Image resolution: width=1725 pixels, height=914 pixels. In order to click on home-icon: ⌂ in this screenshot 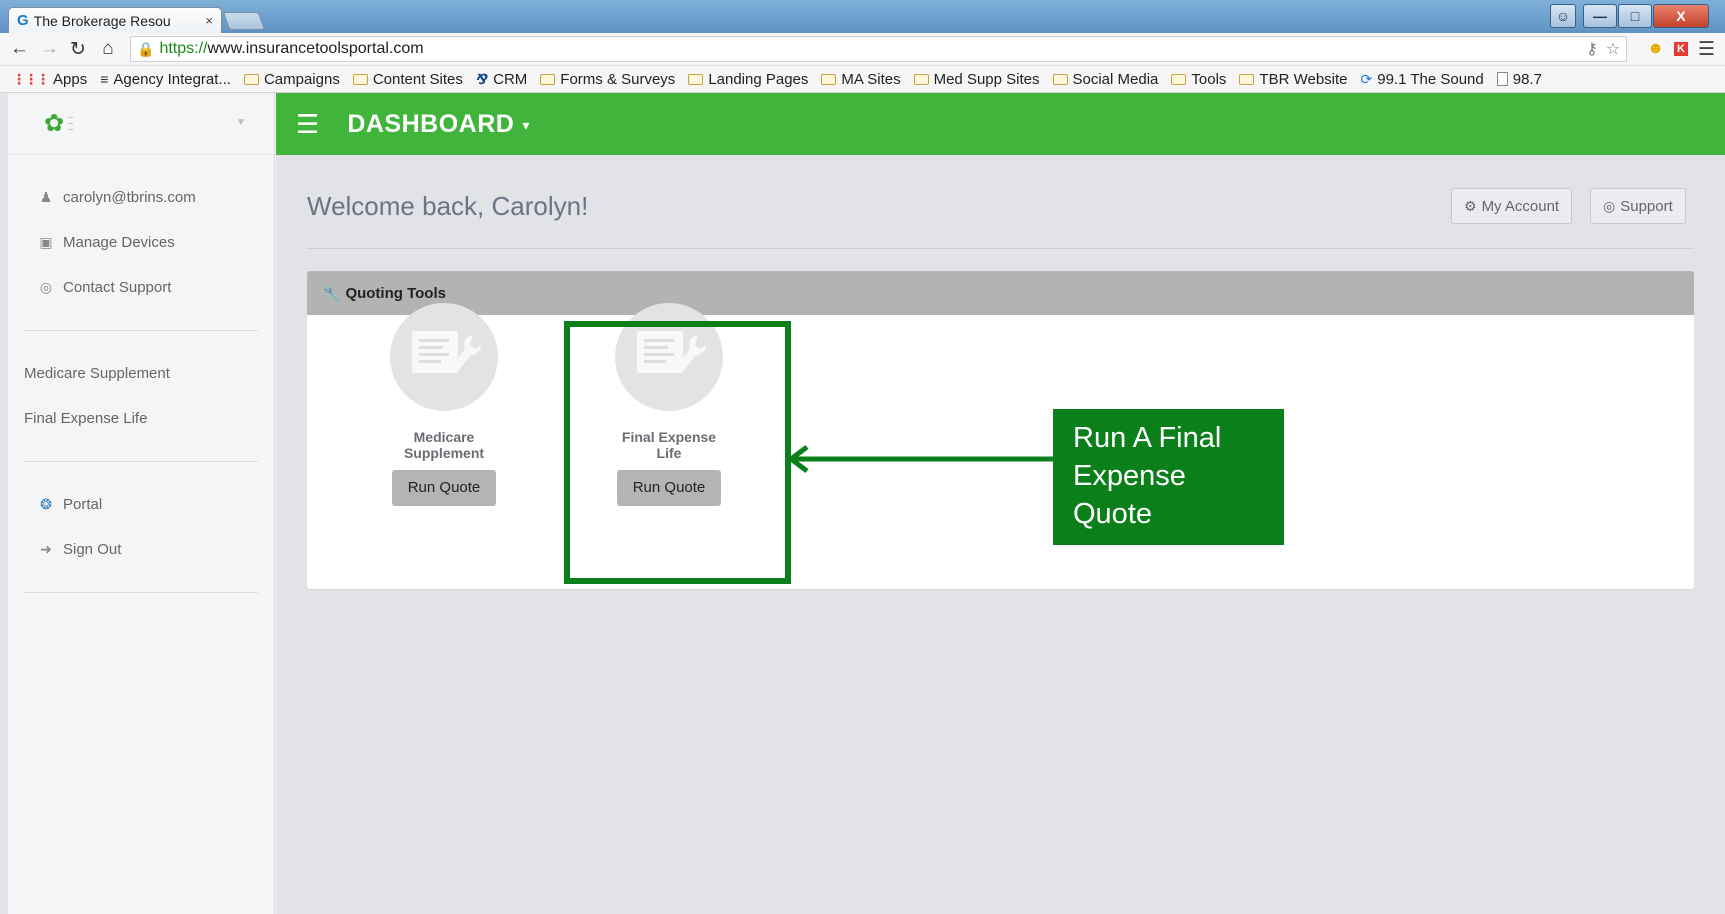, I will do `click(108, 49)`.